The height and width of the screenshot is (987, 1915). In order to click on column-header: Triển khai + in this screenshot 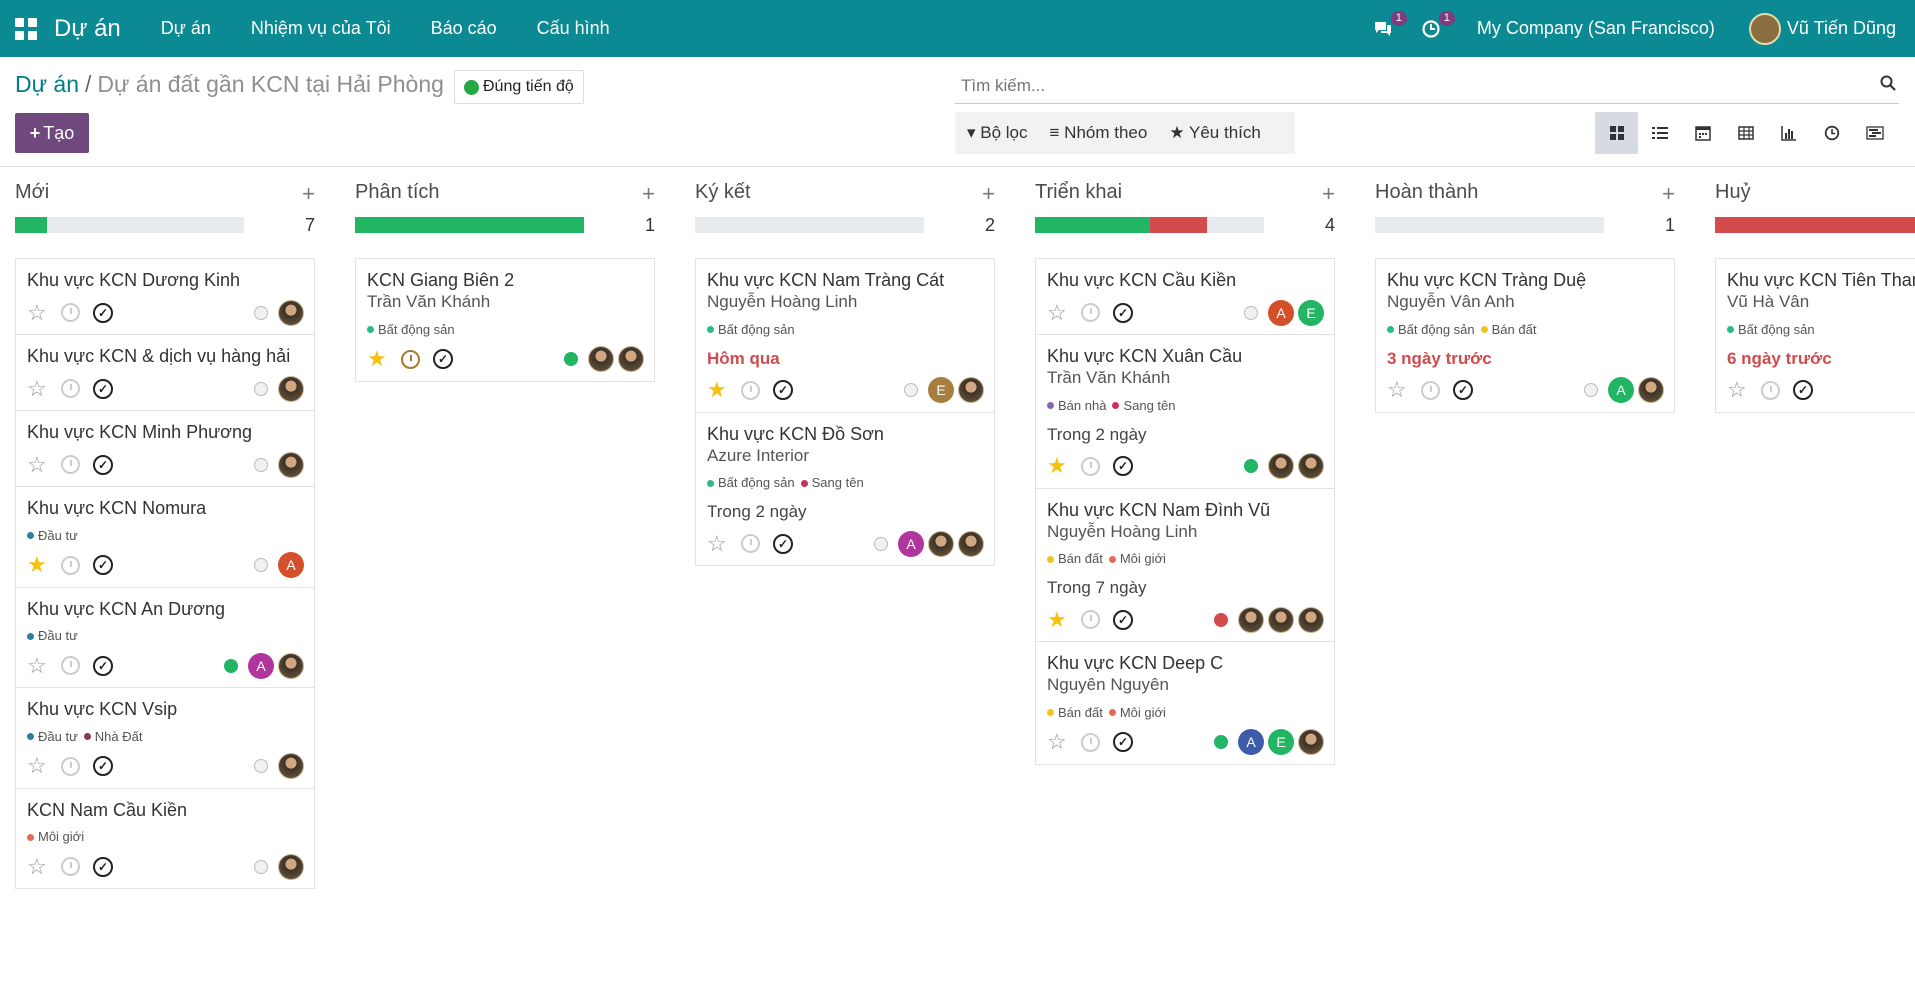, I will do `click(1185, 193)`.